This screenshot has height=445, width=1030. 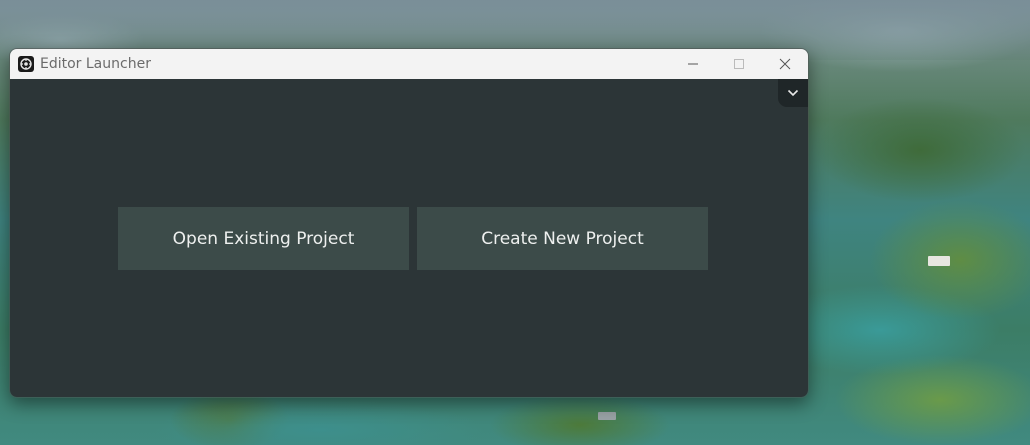 I want to click on close-button, so click(x=785, y=64).